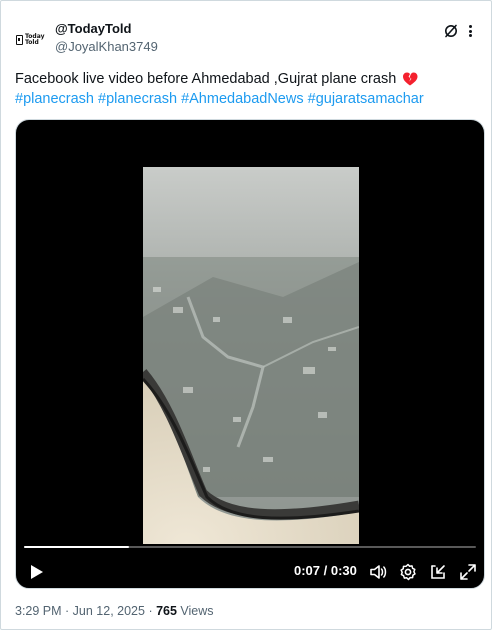  What do you see at coordinates (166, 611) in the screenshot?
I see `views-count: 765` at bounding box center [166, 611].